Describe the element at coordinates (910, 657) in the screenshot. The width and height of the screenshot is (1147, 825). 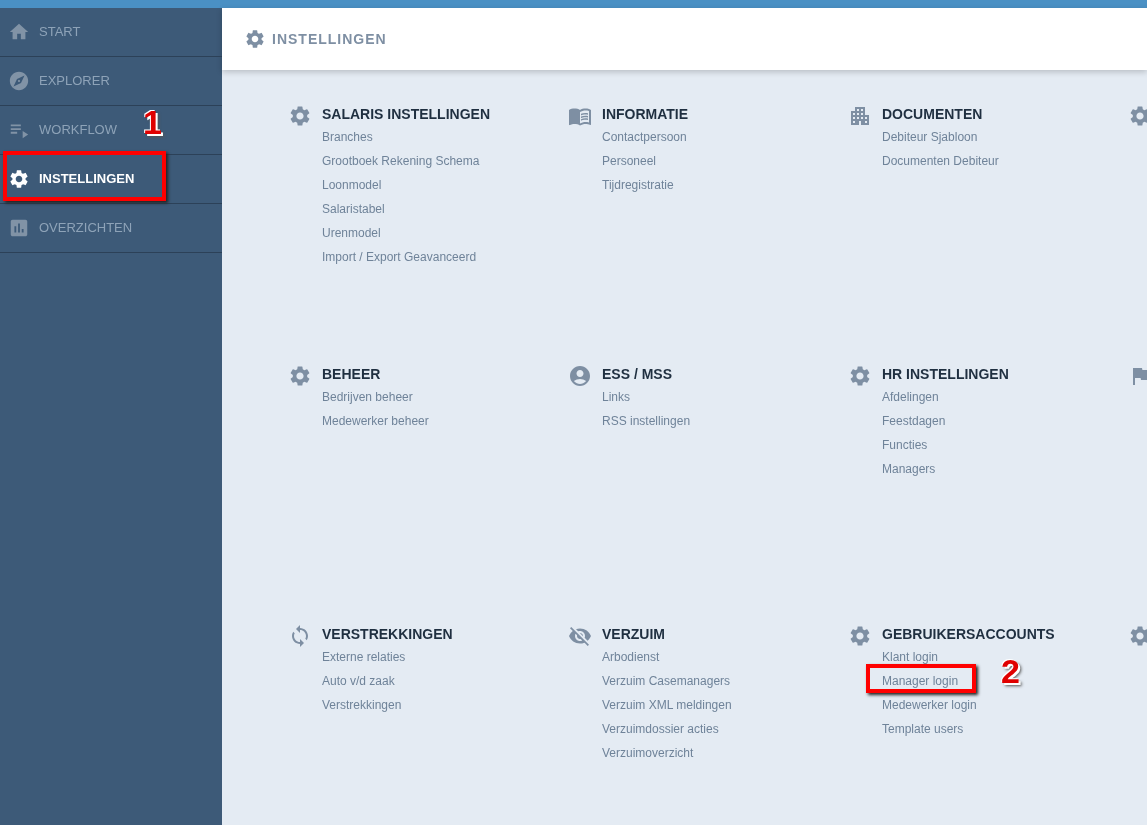
I see `settings-link: Klant login` at that location.